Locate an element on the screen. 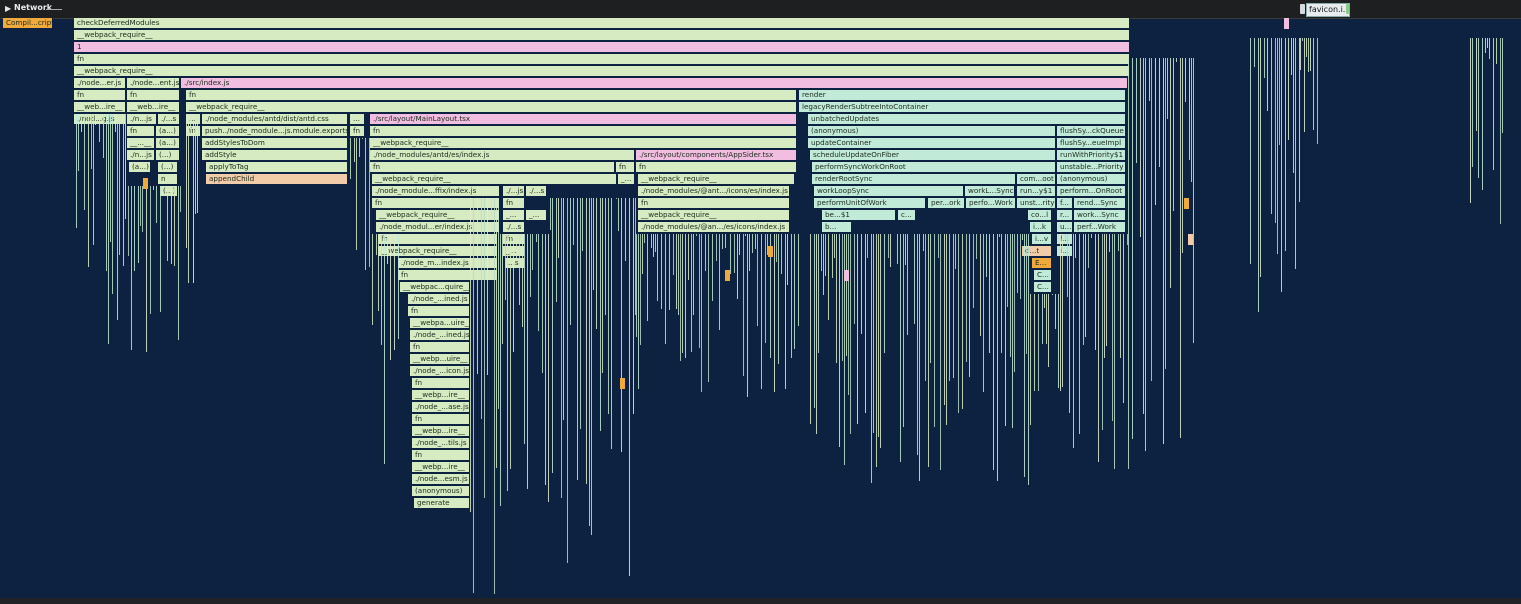  flame-frame: render is located at coordinates (962, 95).